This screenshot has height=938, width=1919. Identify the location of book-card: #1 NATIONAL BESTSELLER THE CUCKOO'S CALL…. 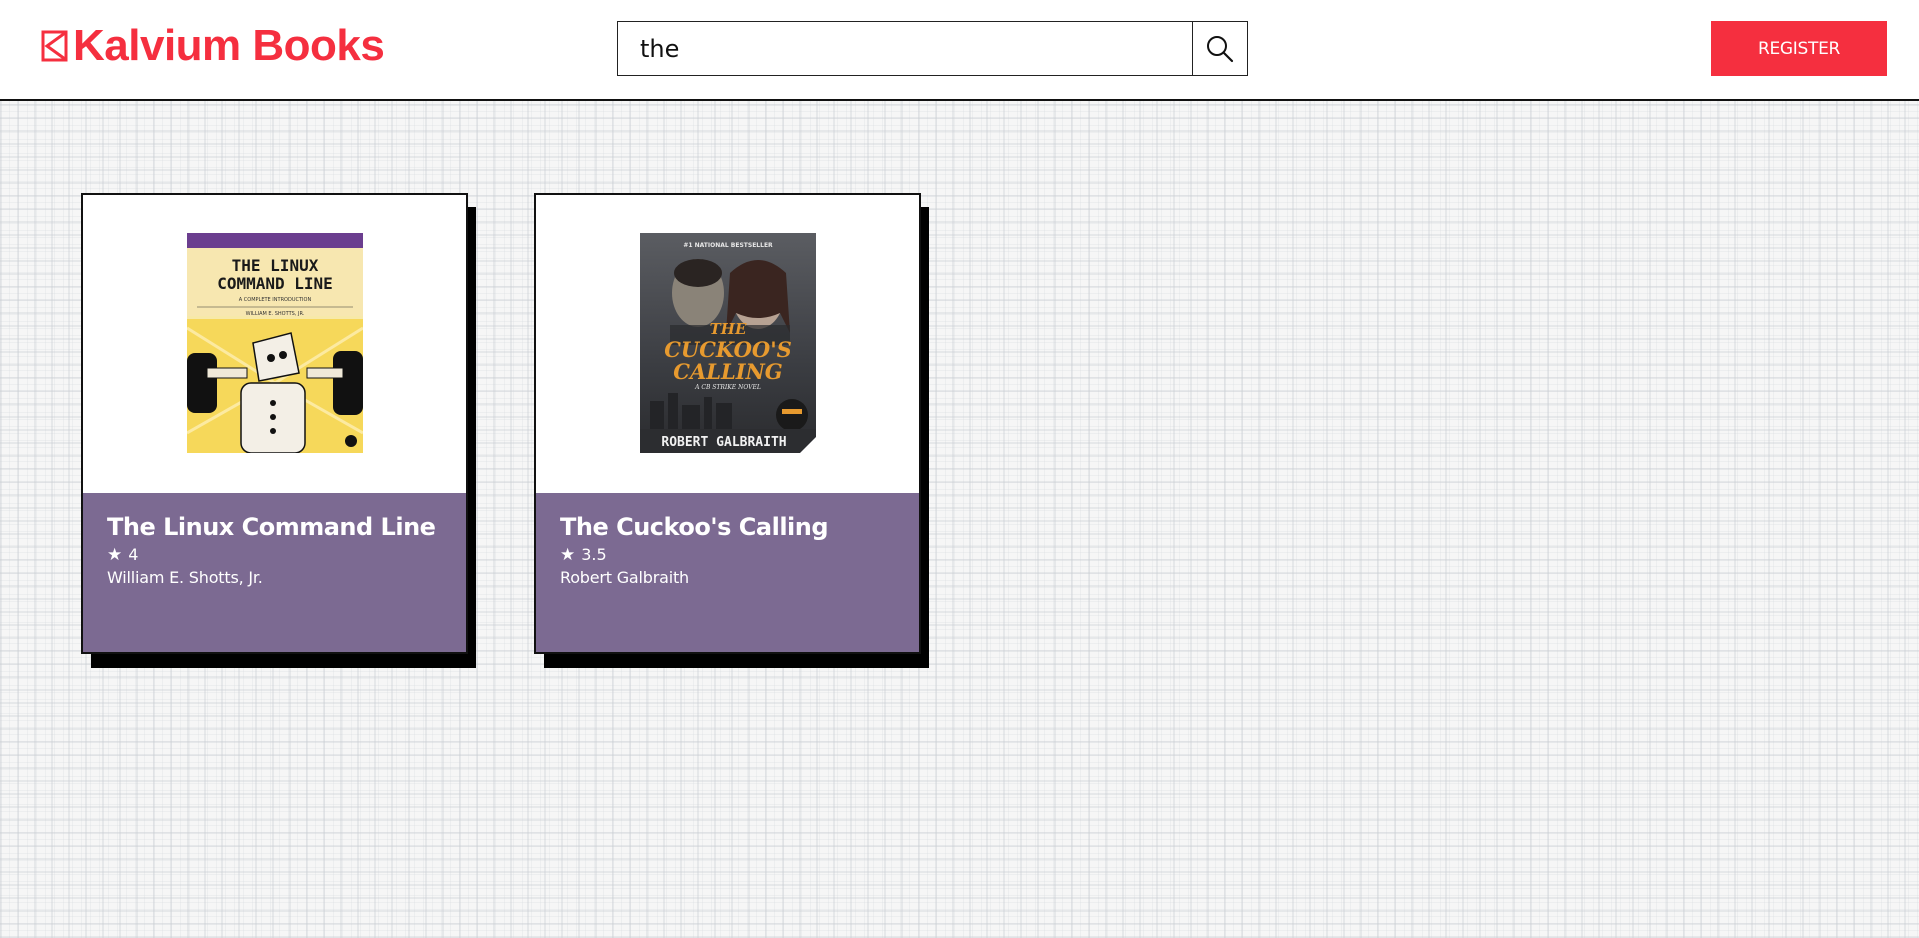
(727, 423).